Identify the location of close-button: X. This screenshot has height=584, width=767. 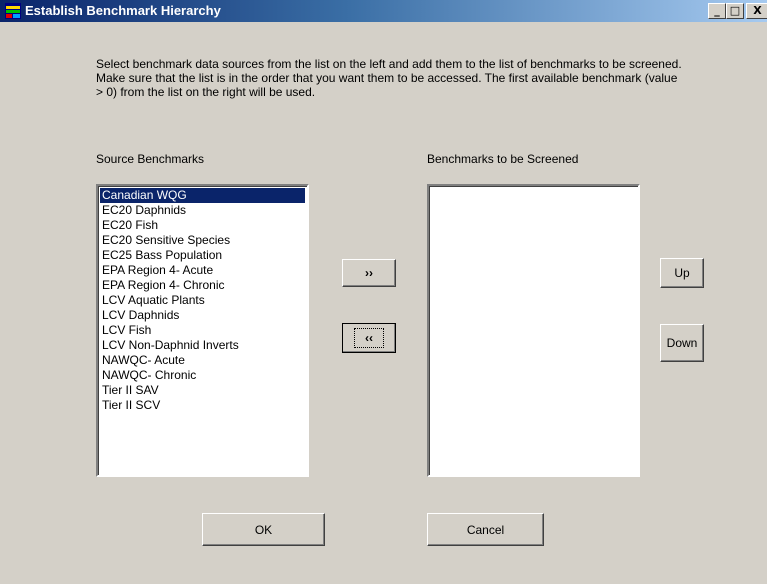
(756, 11).